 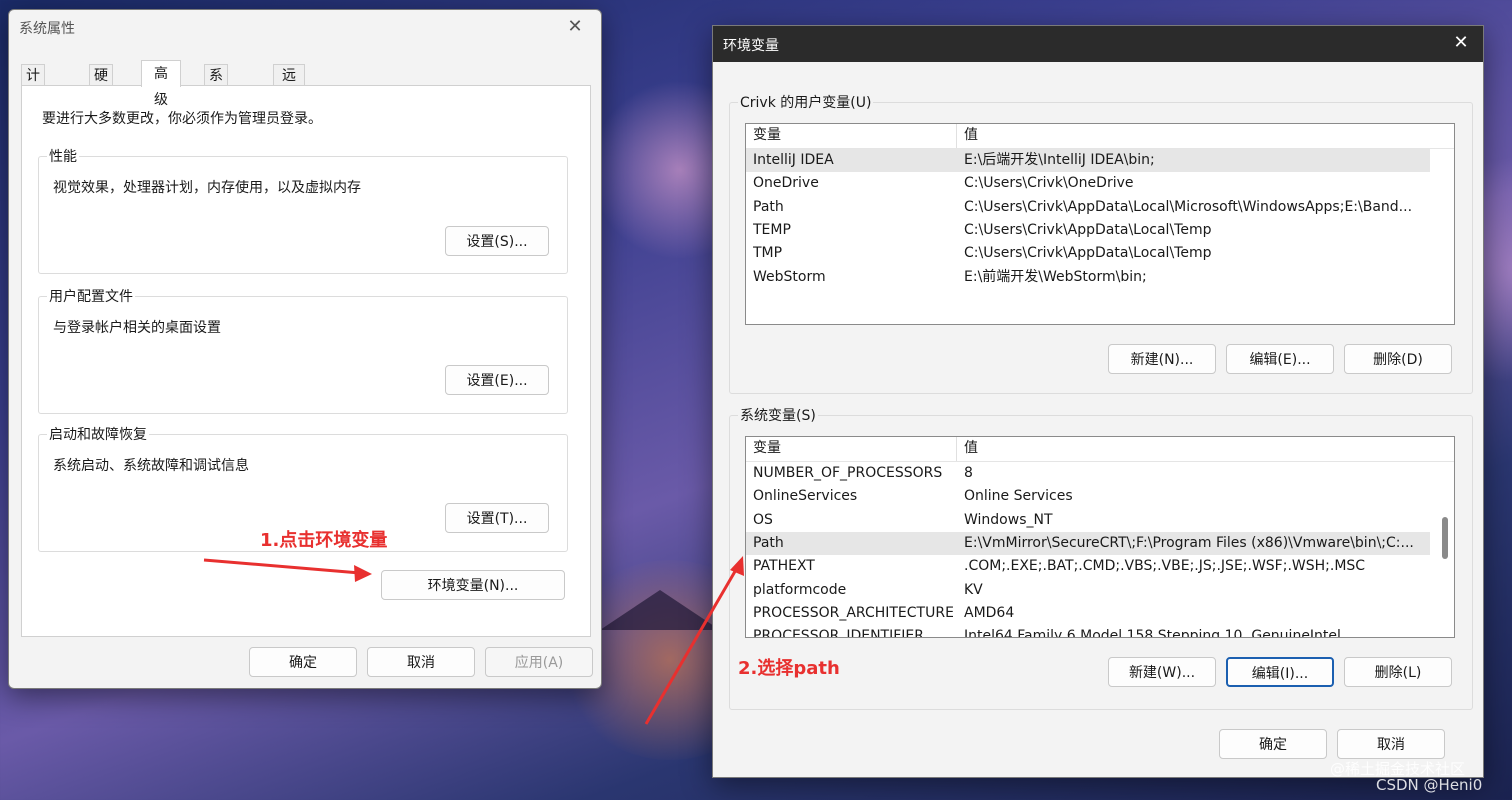 What do you see at coordinates (282, 566) in the screenshot?
I see `arrow-step1-line` at bounding box center [282, 566].